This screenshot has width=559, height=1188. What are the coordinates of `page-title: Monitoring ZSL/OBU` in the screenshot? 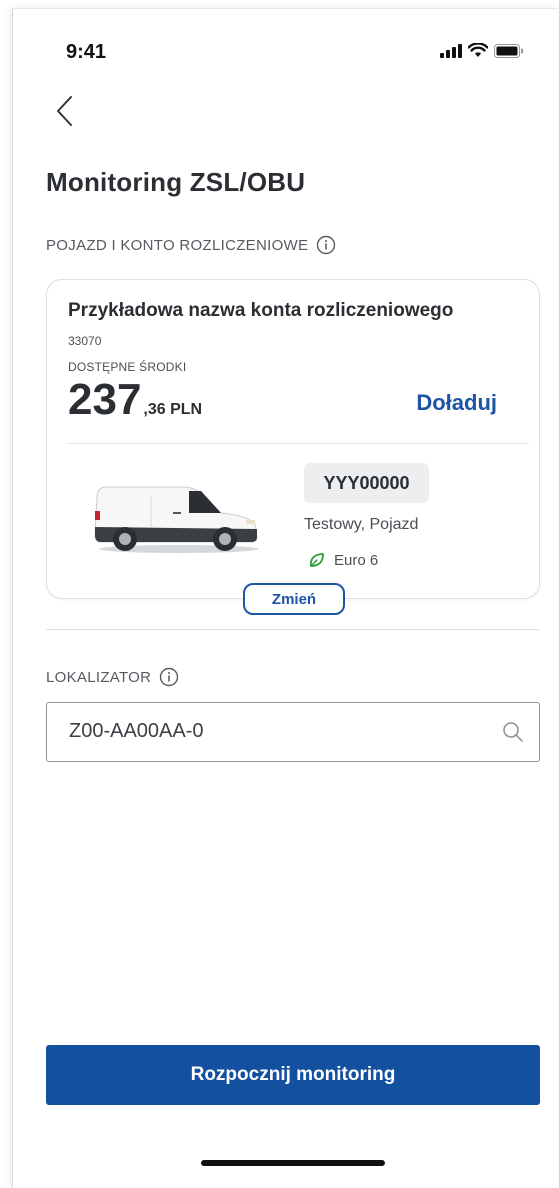 It's located at (176, 182).